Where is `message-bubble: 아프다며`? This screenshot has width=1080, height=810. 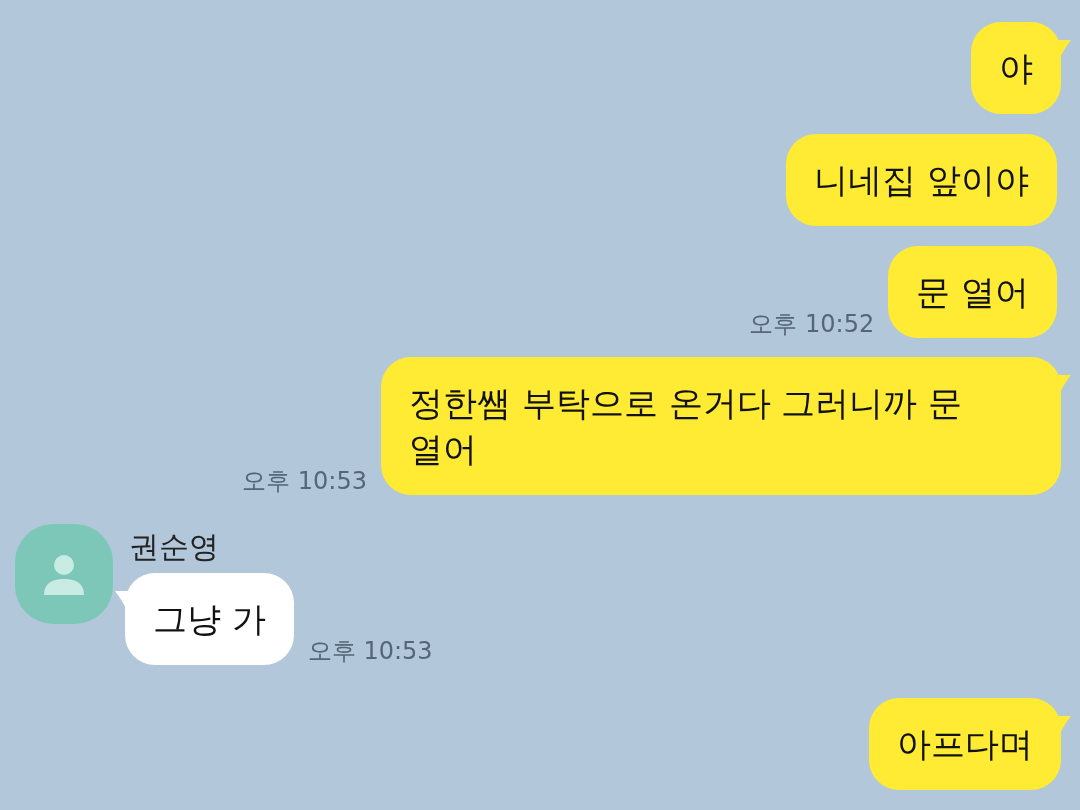 message-bubble: 아프다며 is located at coordinates (965, 744).